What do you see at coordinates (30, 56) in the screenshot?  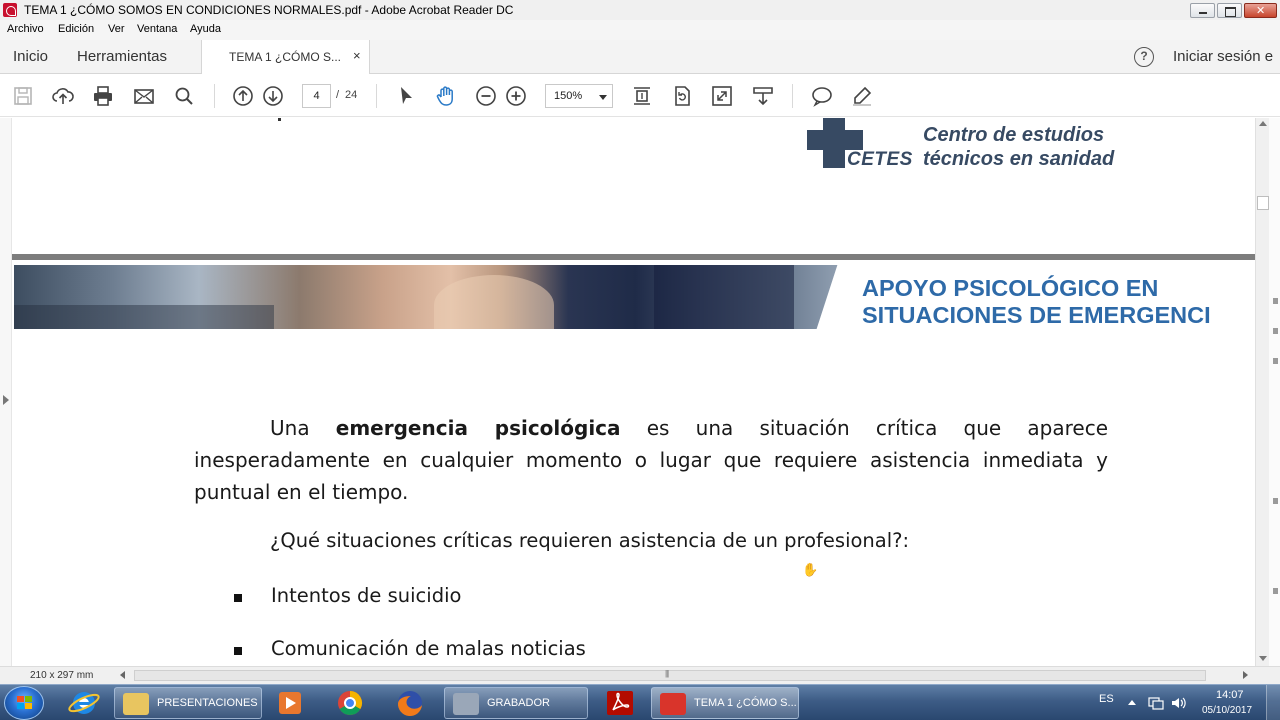 I see `tab-inicio: Inicio` at bounding box center [30, 56].